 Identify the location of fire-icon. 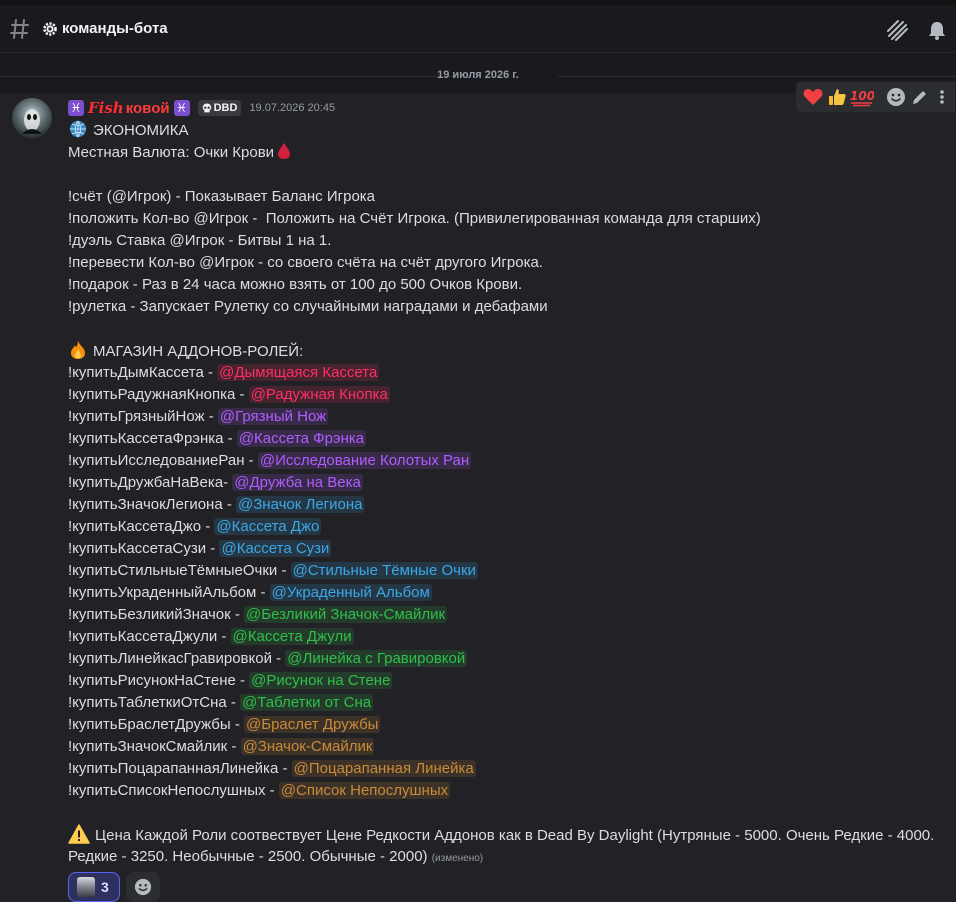
(80, 350).